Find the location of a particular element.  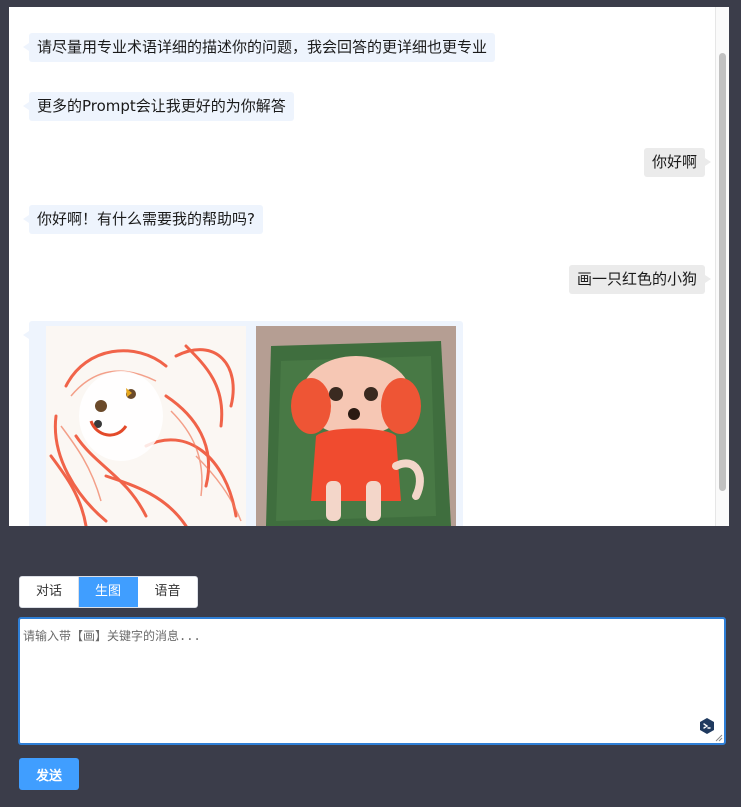

message-input is located at coordinates (372, 681).